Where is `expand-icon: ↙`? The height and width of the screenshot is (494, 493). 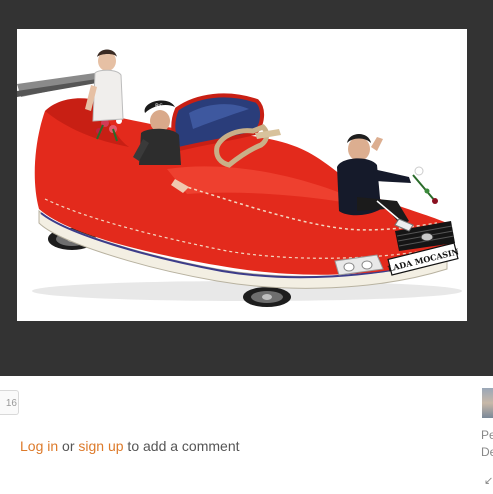
expand-icon: ↙ is located at coordinates (488, 480).